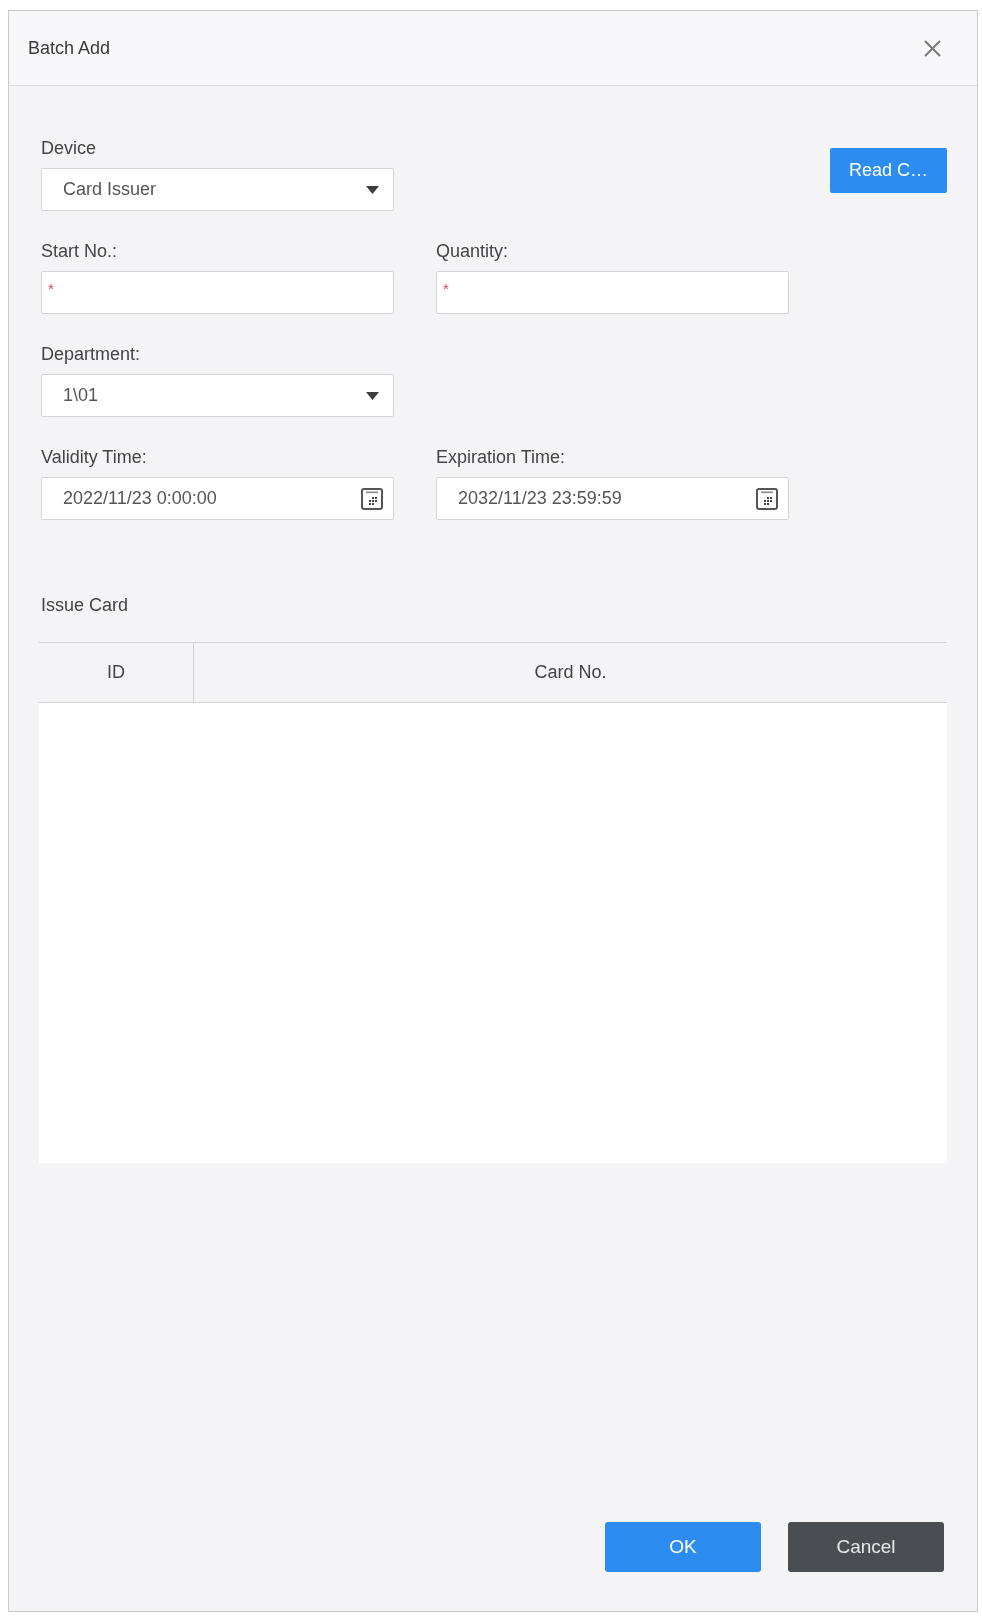 This screenshot has width=982, height=1618. What do you see at coordinates (866, 1547) in the screenshot?
I see `cancel-button: Cancel` at bounding box center [866, 1547].